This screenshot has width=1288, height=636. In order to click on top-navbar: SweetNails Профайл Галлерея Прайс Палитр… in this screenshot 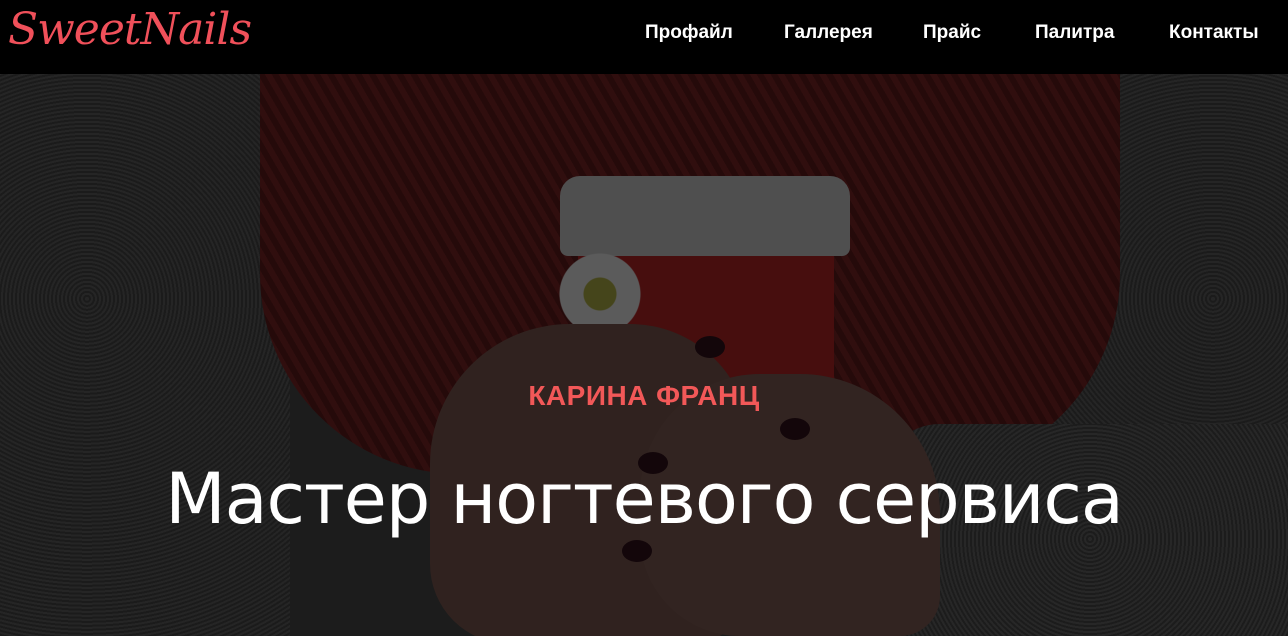, I will do `click(644, 37)`.